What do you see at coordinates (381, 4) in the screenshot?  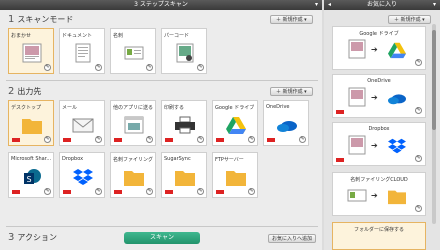 I see `favorites-title: お気に入り` at bounding box center [381, 4].